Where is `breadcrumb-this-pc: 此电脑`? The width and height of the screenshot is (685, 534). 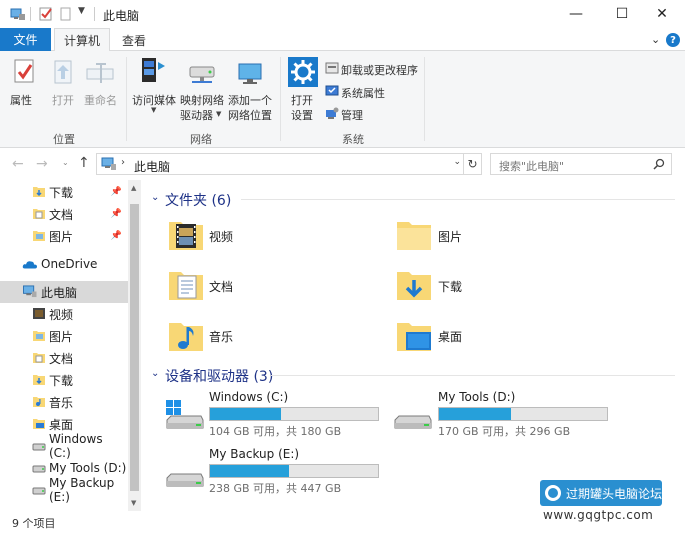
breadcrumb-this-pc: 此电脑 is located at coordinates (152, 166).